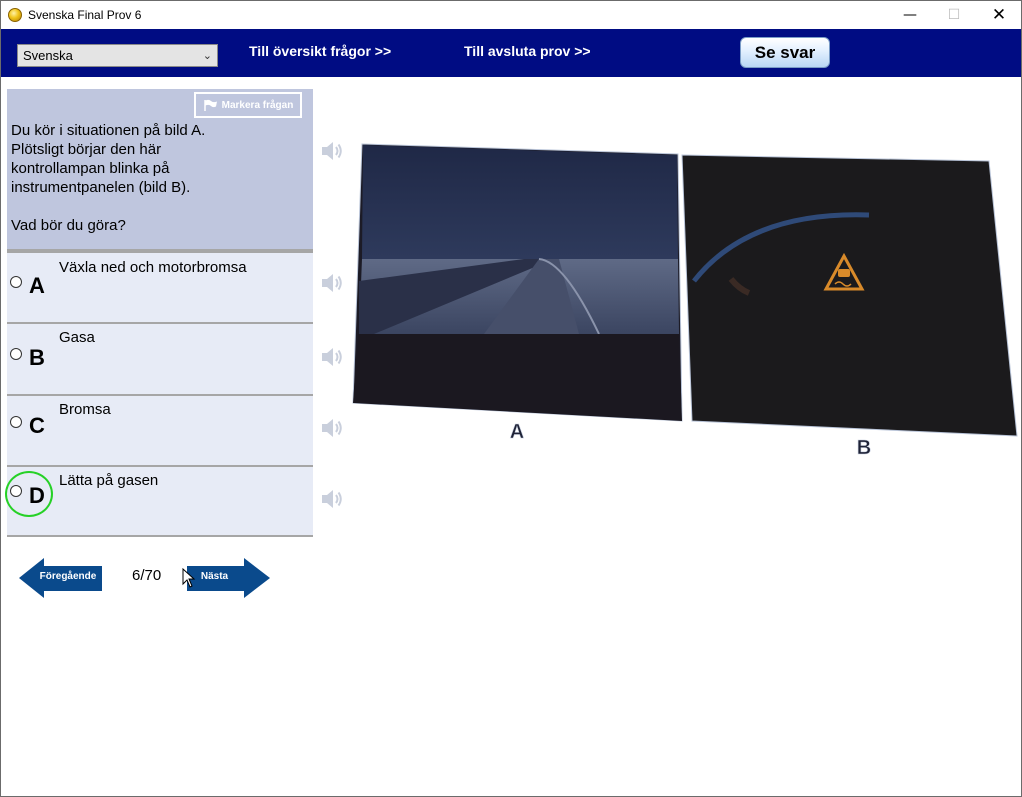 This screenshot has height=797, width=1022. Describe the element at coordinates (160, 288) in the screenshot. I see `answer-option-a: A Växla ned och motorbromsa` at that location.